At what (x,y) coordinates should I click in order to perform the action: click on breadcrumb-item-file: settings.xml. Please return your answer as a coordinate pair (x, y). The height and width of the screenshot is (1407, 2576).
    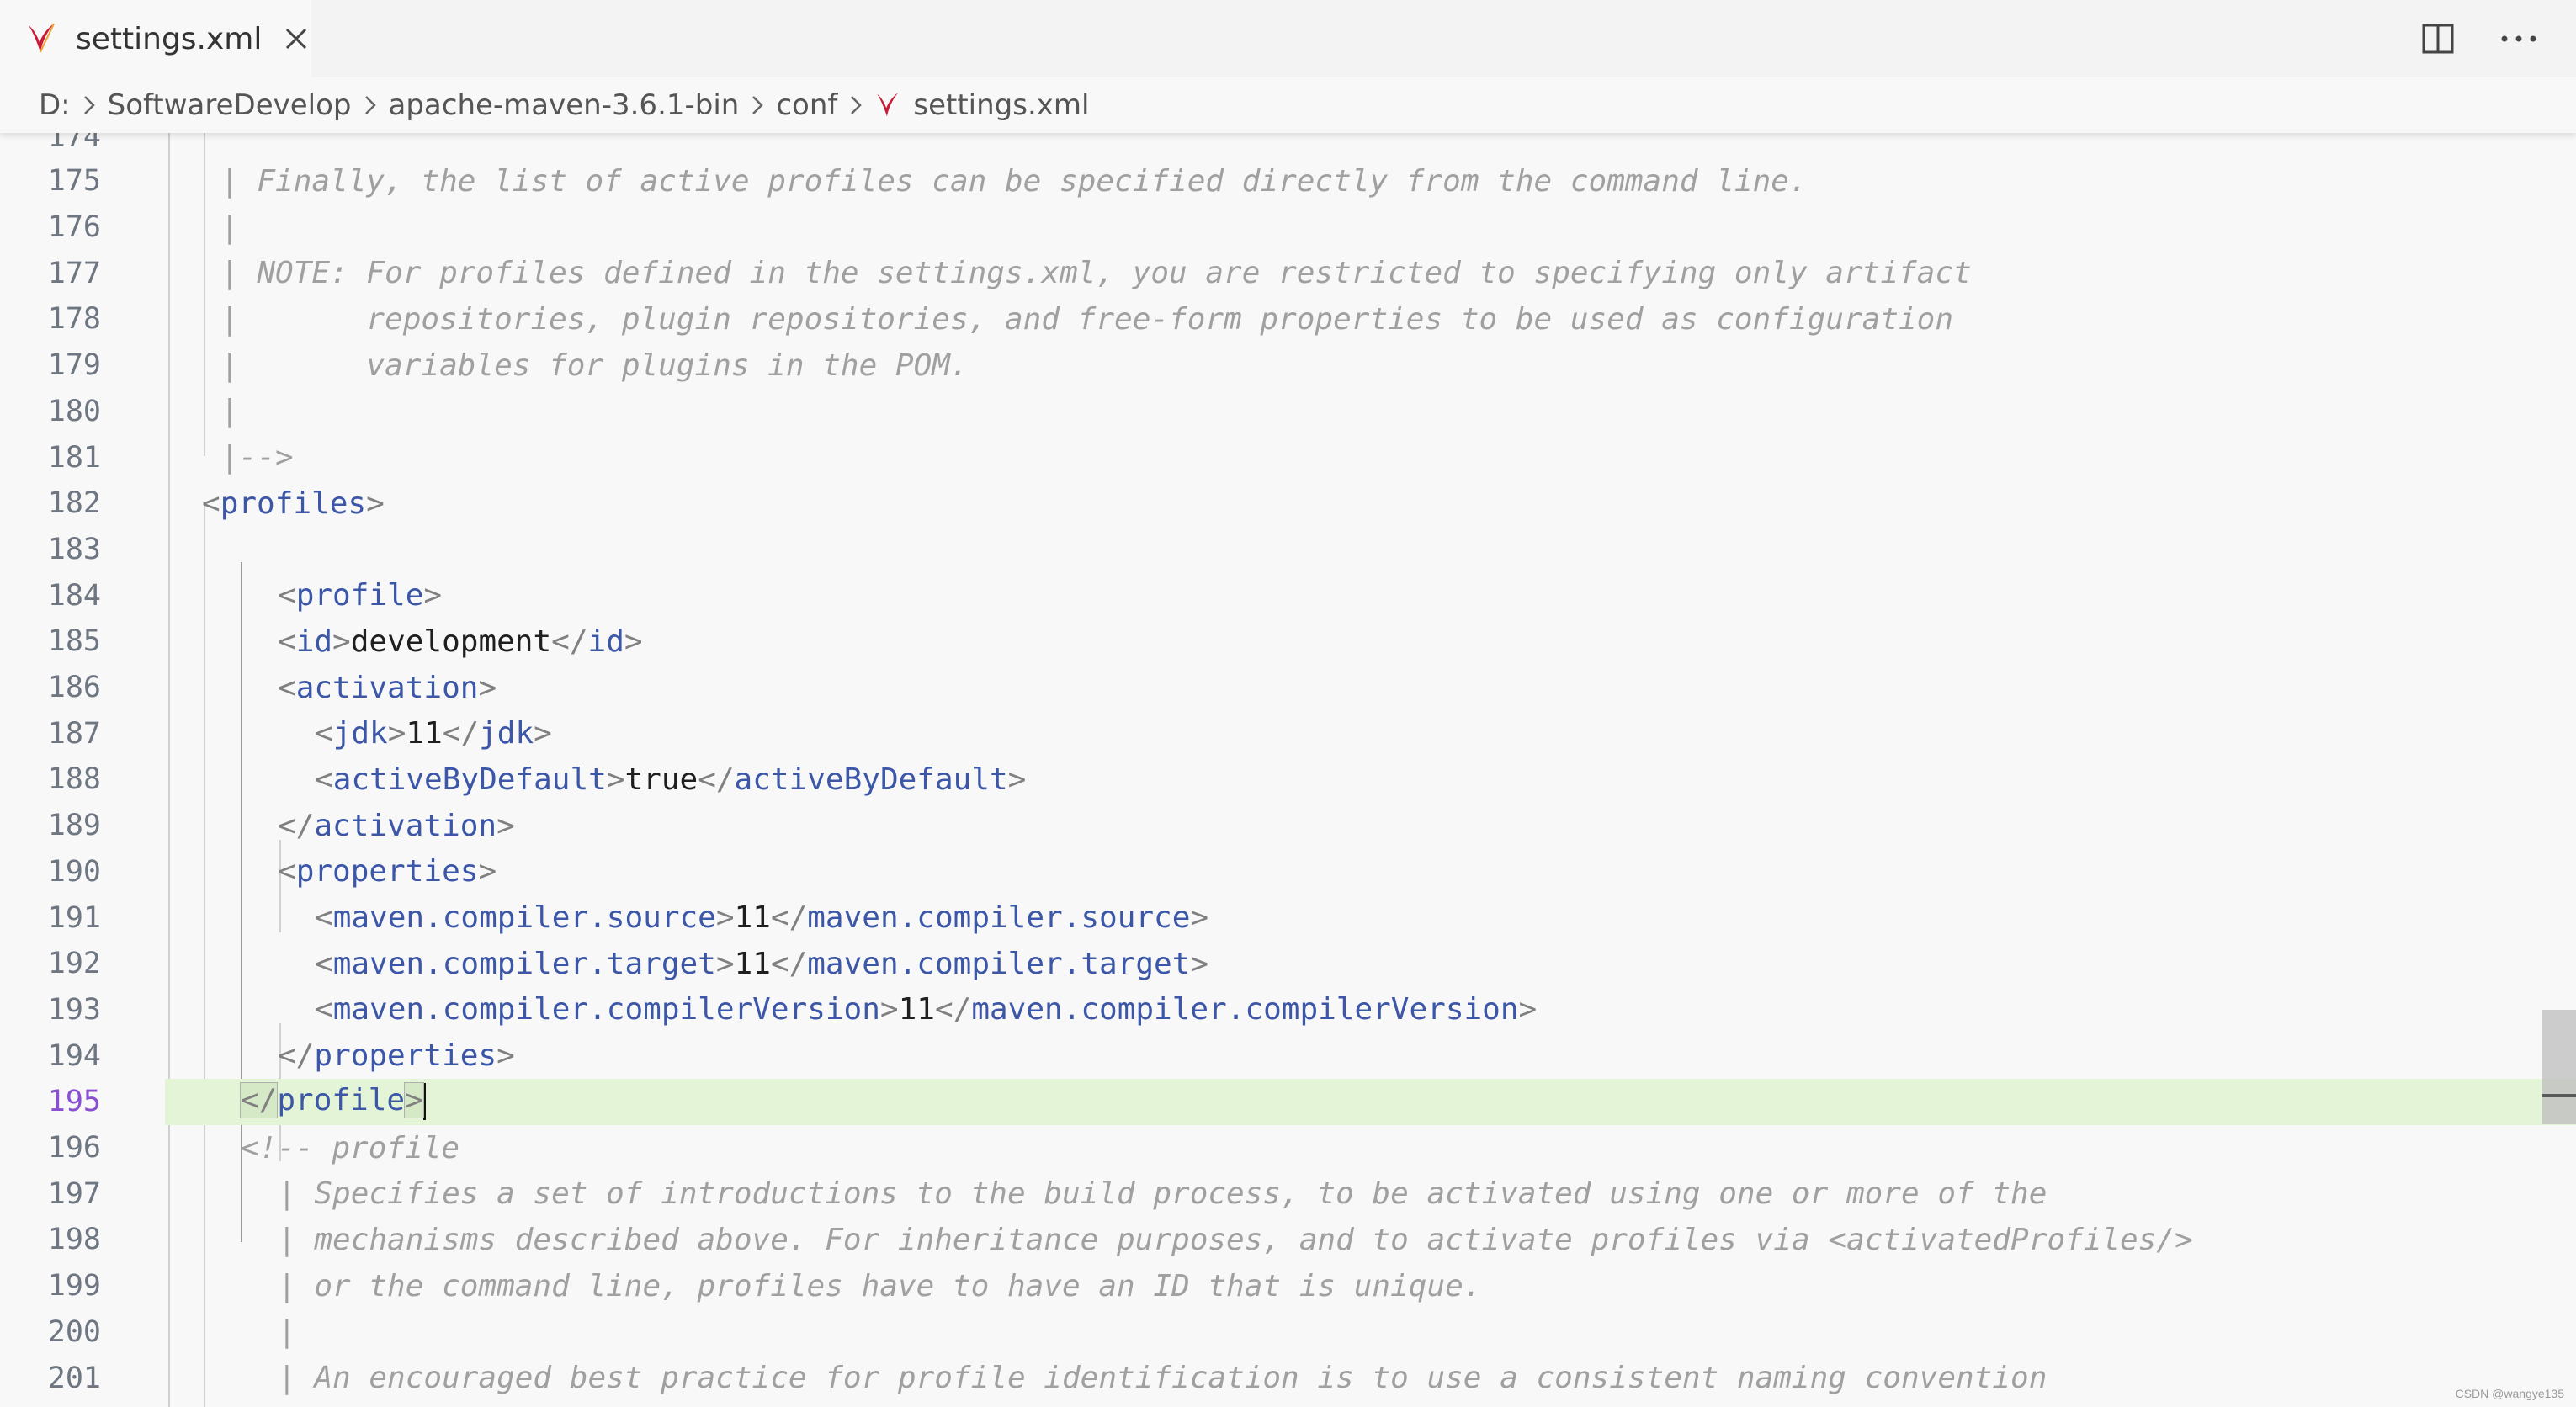
    Looking at the image, I should click on (1001, 105).